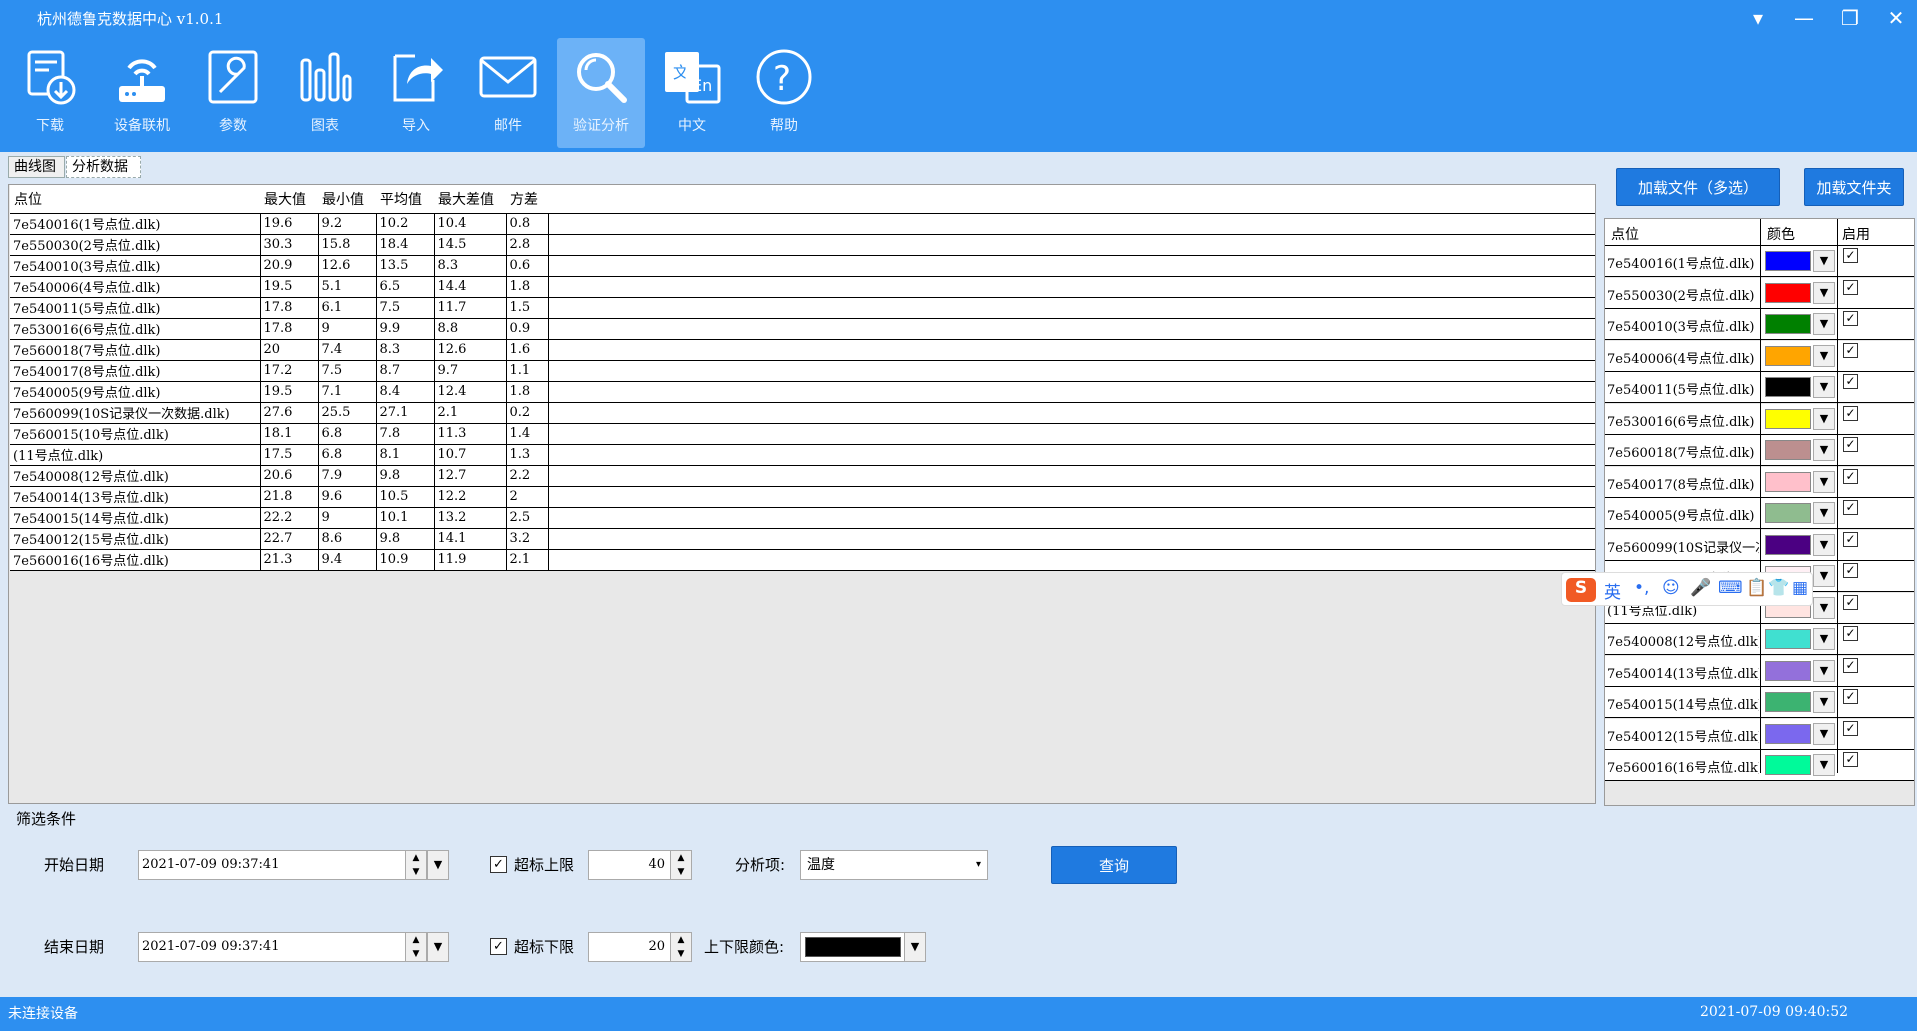  I want to click on restore-button: ❐, so click(1850, 18).